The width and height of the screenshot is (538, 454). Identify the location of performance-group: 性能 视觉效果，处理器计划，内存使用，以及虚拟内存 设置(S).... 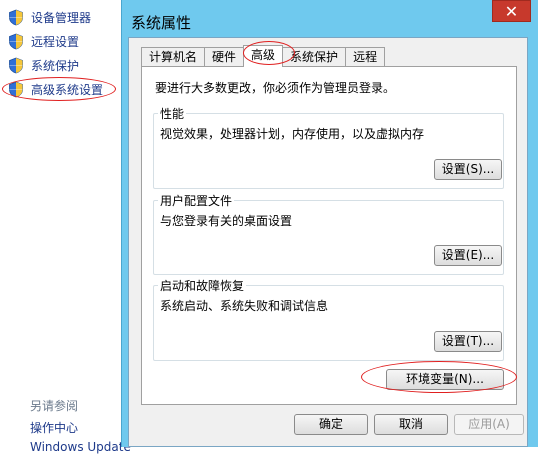
(328, 147).